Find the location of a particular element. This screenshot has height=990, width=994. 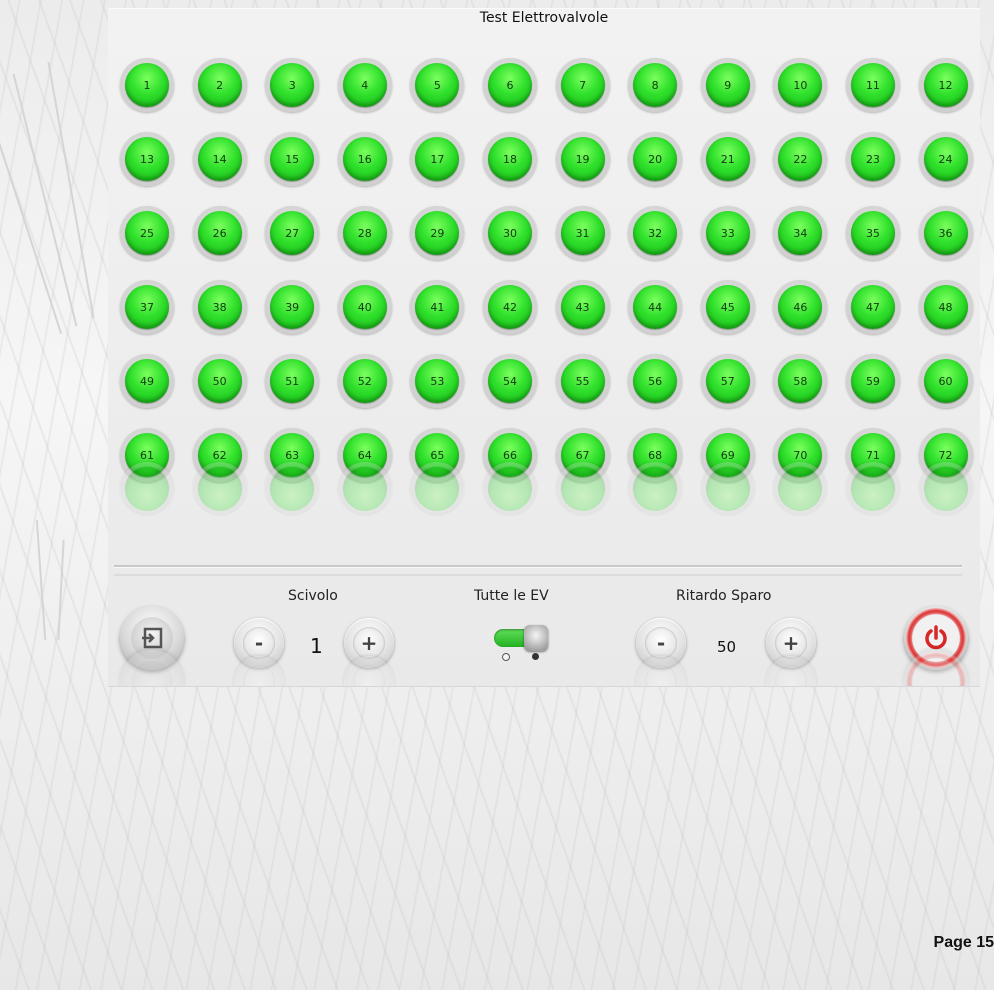

valve-button: 11 is located at coordinates (872, 85).